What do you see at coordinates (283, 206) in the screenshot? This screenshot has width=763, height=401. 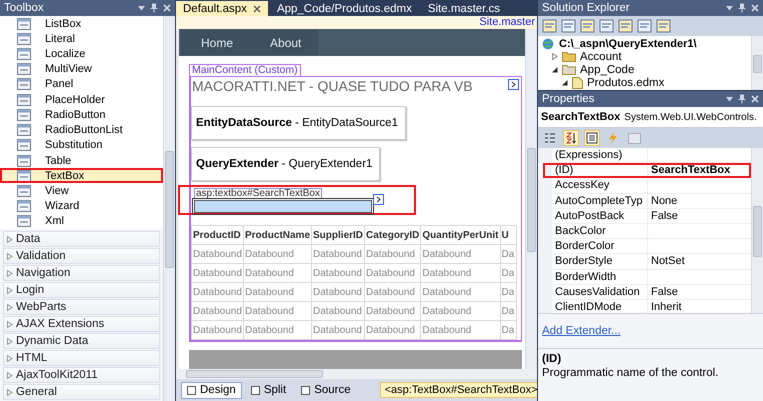 I see `text-input` at bounding box center [283, 206].